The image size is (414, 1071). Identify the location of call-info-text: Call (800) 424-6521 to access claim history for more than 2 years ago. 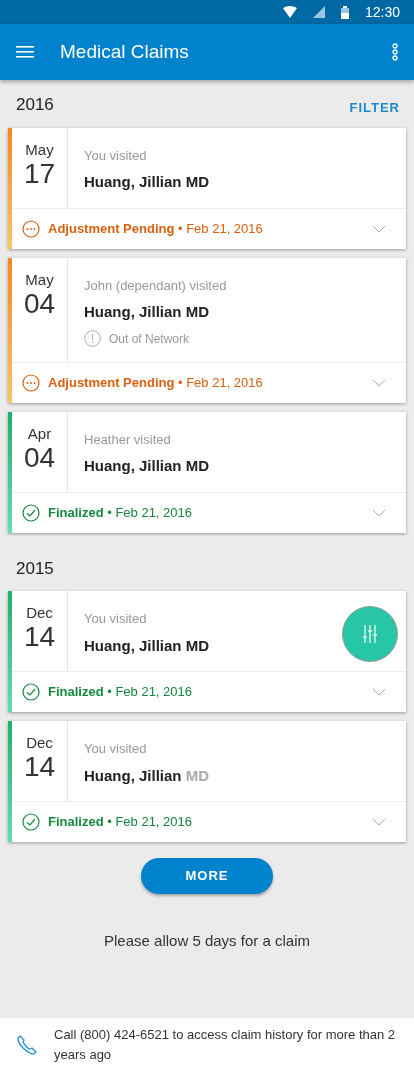
(225, 1045).